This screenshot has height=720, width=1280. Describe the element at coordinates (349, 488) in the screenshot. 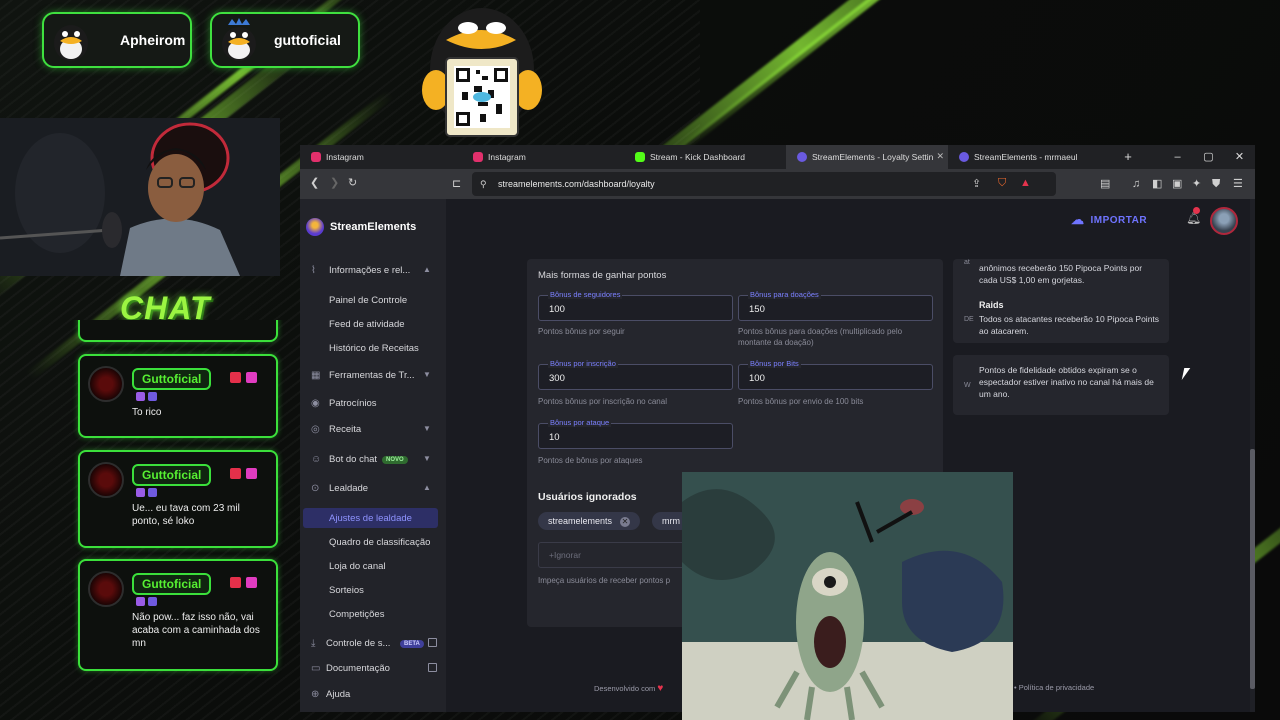

I see `sidebar-item-label: Lealdade` at that location.